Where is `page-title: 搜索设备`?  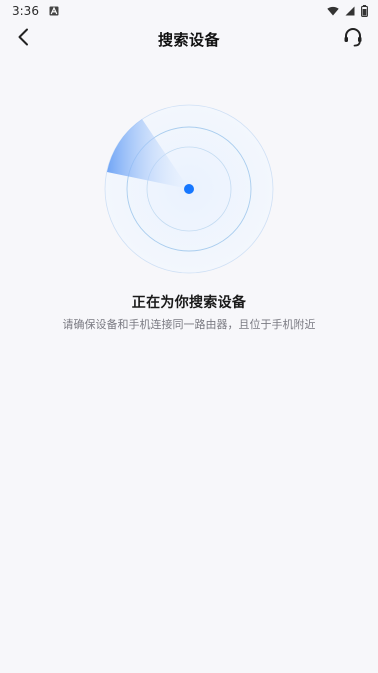 page-title: 搜索设备 is located at coordinates (188, 39).